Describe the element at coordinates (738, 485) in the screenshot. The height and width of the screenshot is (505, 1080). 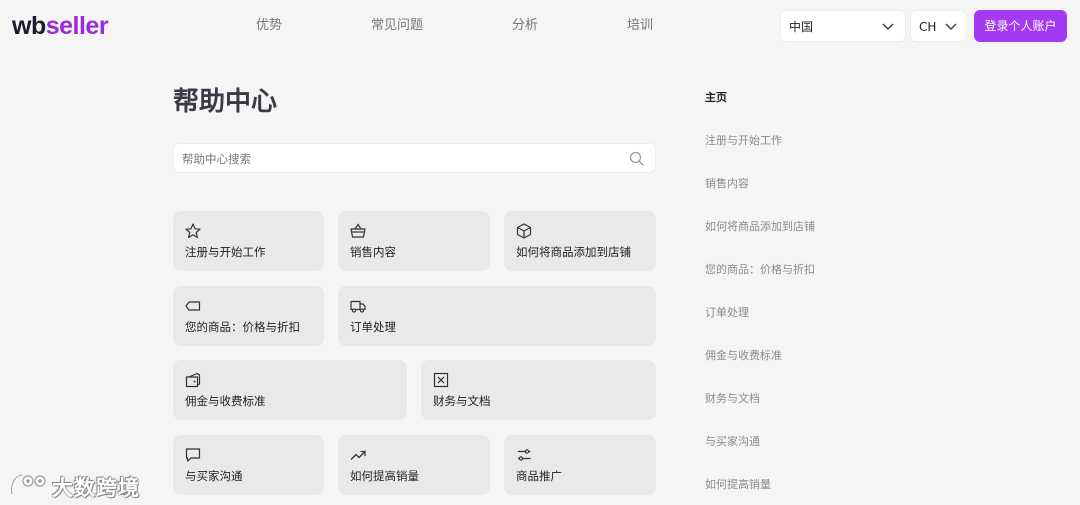
I see `right-nav-increase-sales: 如何提高销量` at that location.